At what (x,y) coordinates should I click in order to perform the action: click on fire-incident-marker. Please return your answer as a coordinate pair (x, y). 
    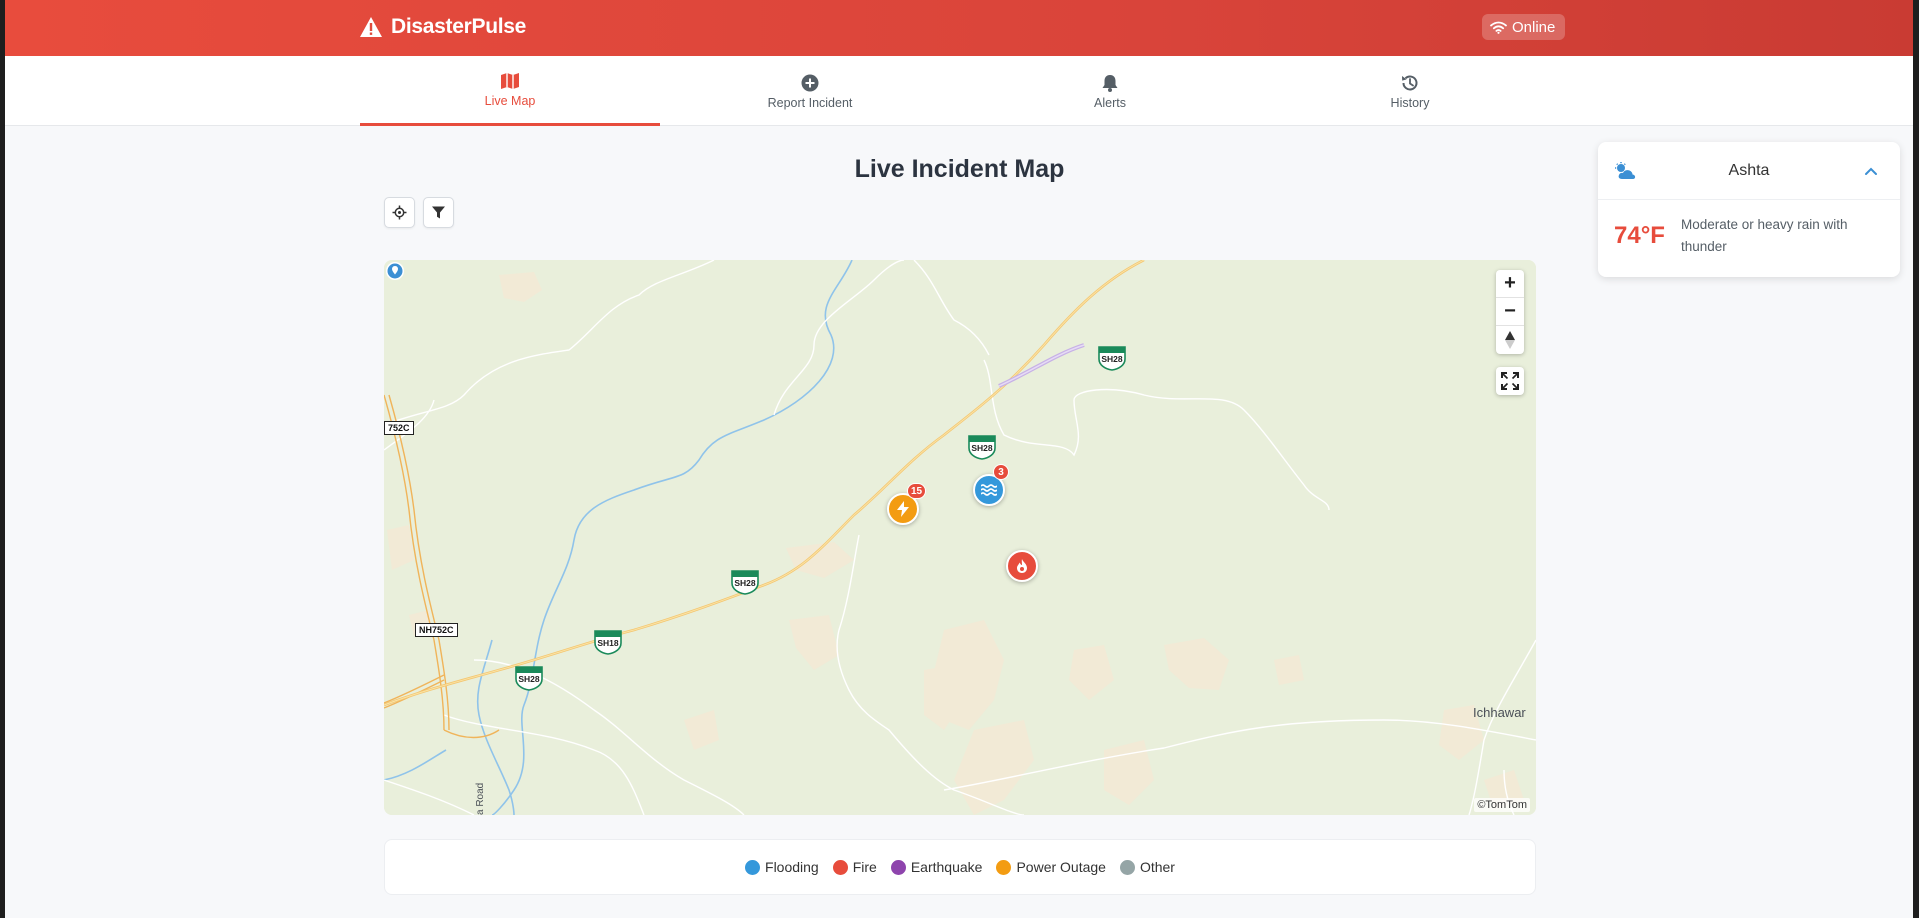
    Looking at the image, I should click on (1022, 566).